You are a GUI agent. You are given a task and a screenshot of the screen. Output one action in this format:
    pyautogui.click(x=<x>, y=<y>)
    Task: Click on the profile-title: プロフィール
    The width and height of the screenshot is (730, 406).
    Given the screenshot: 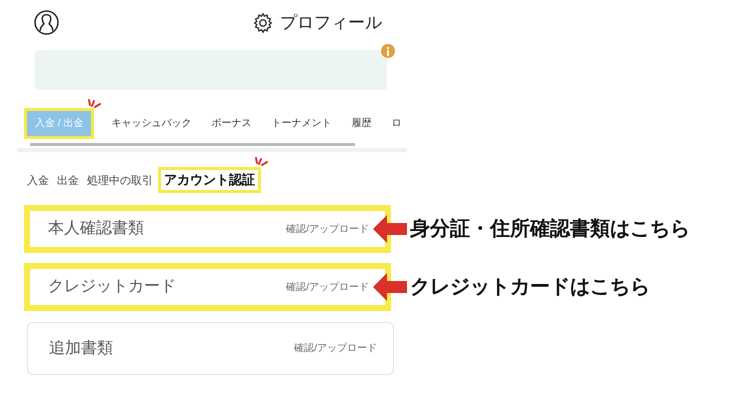 What is the action you would take?
    pyautogui.click(x=331, y=23)
    